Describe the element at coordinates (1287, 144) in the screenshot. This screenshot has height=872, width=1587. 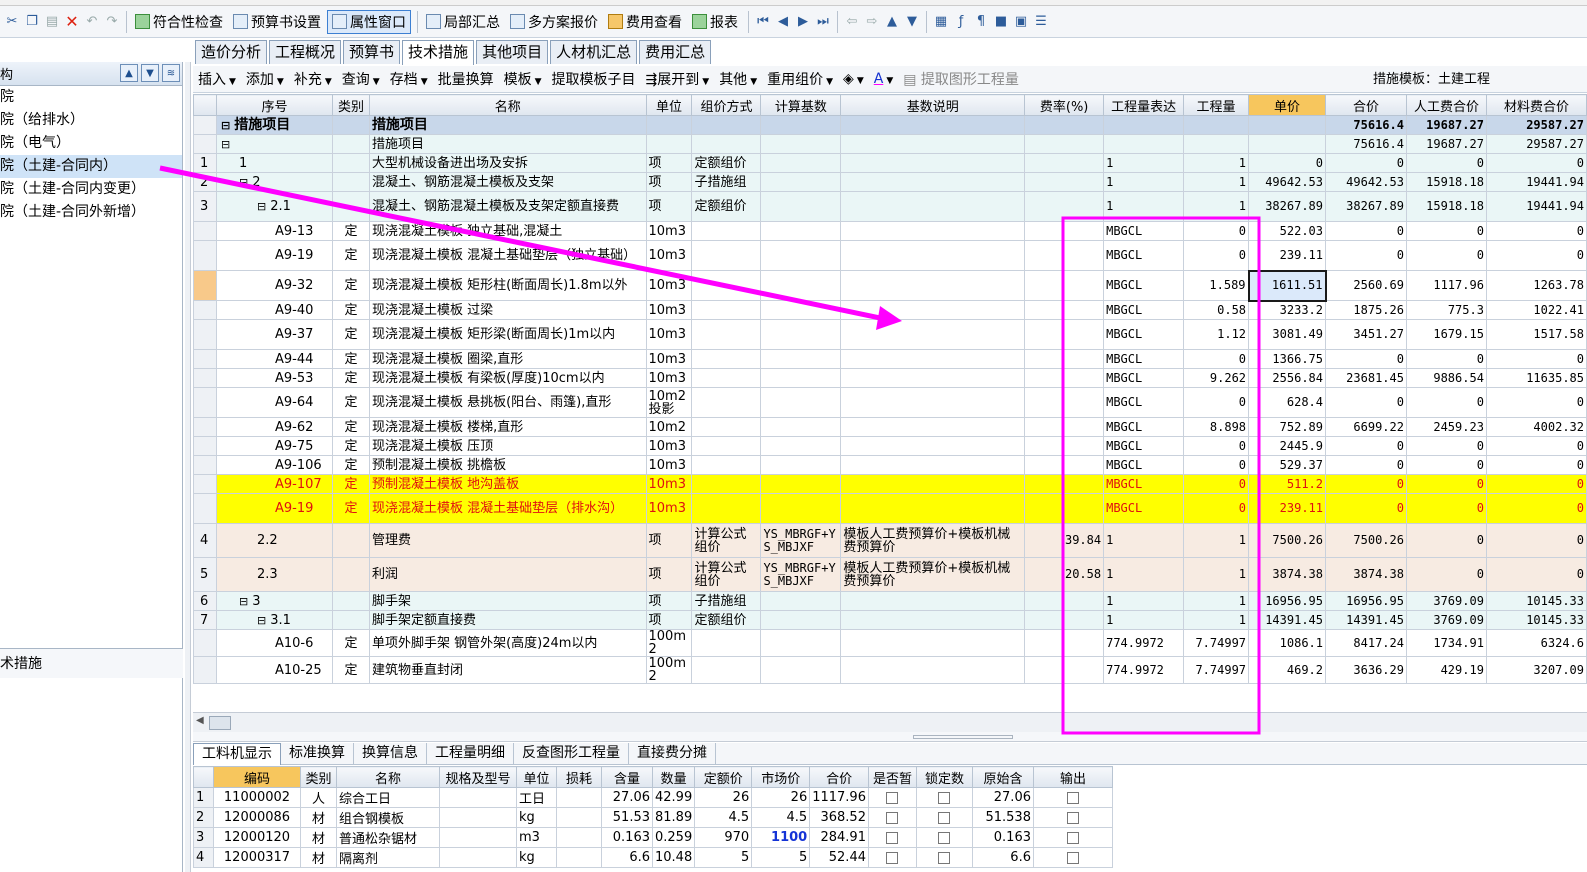
I see `cell-price` at that location.